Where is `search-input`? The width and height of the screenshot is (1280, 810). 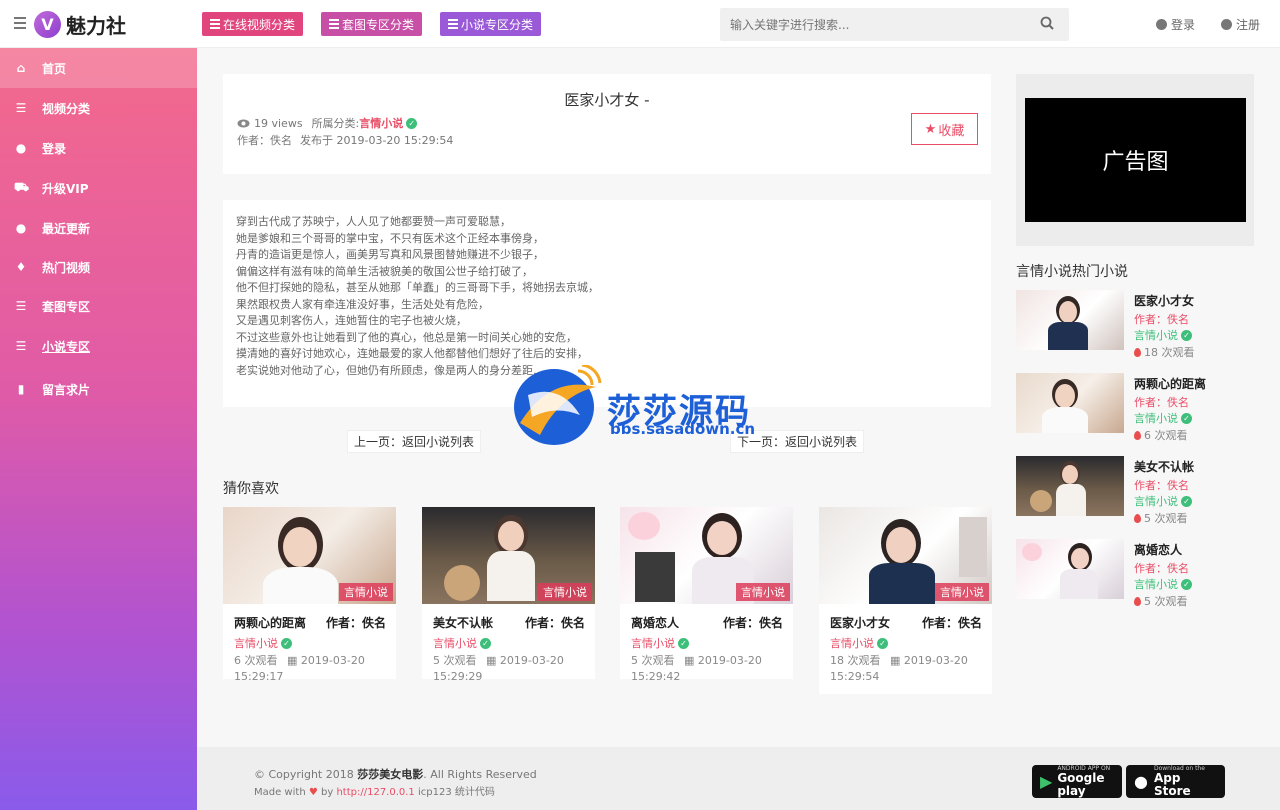 search-input is located at coordinates (894, 24).